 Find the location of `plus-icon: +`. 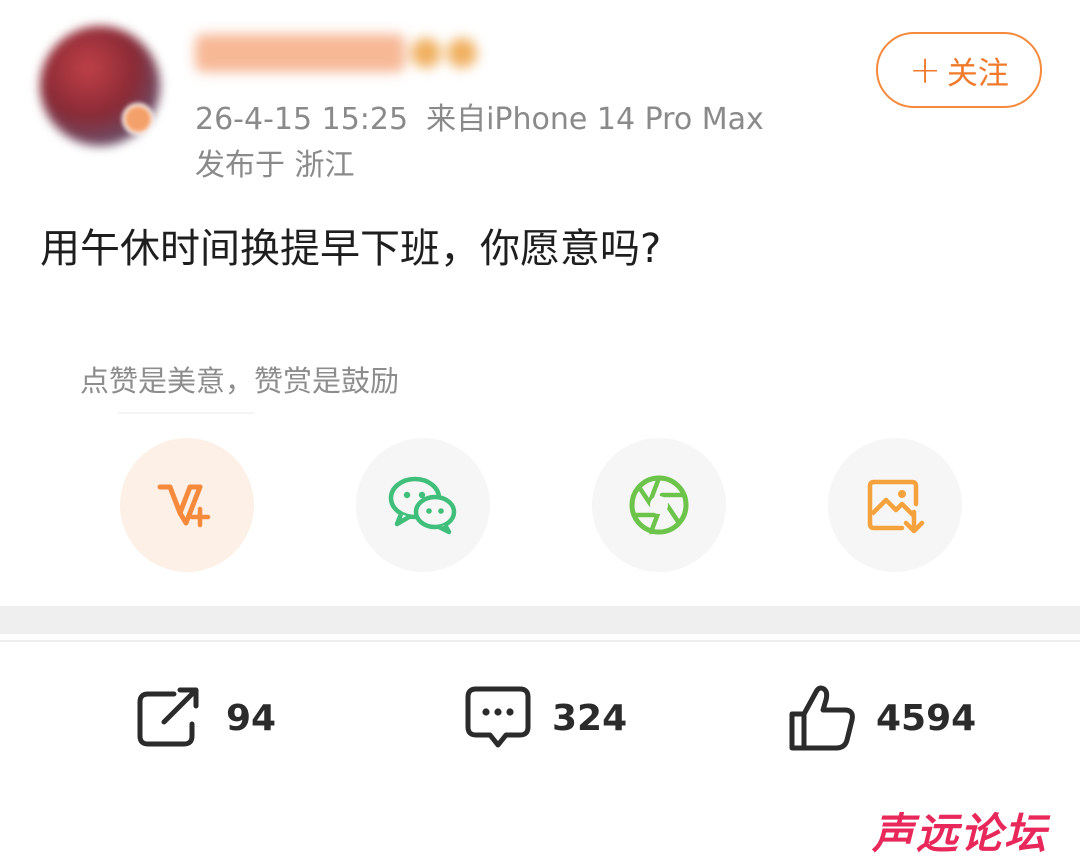

plus-icon: + is located at coordinates (925, 70).